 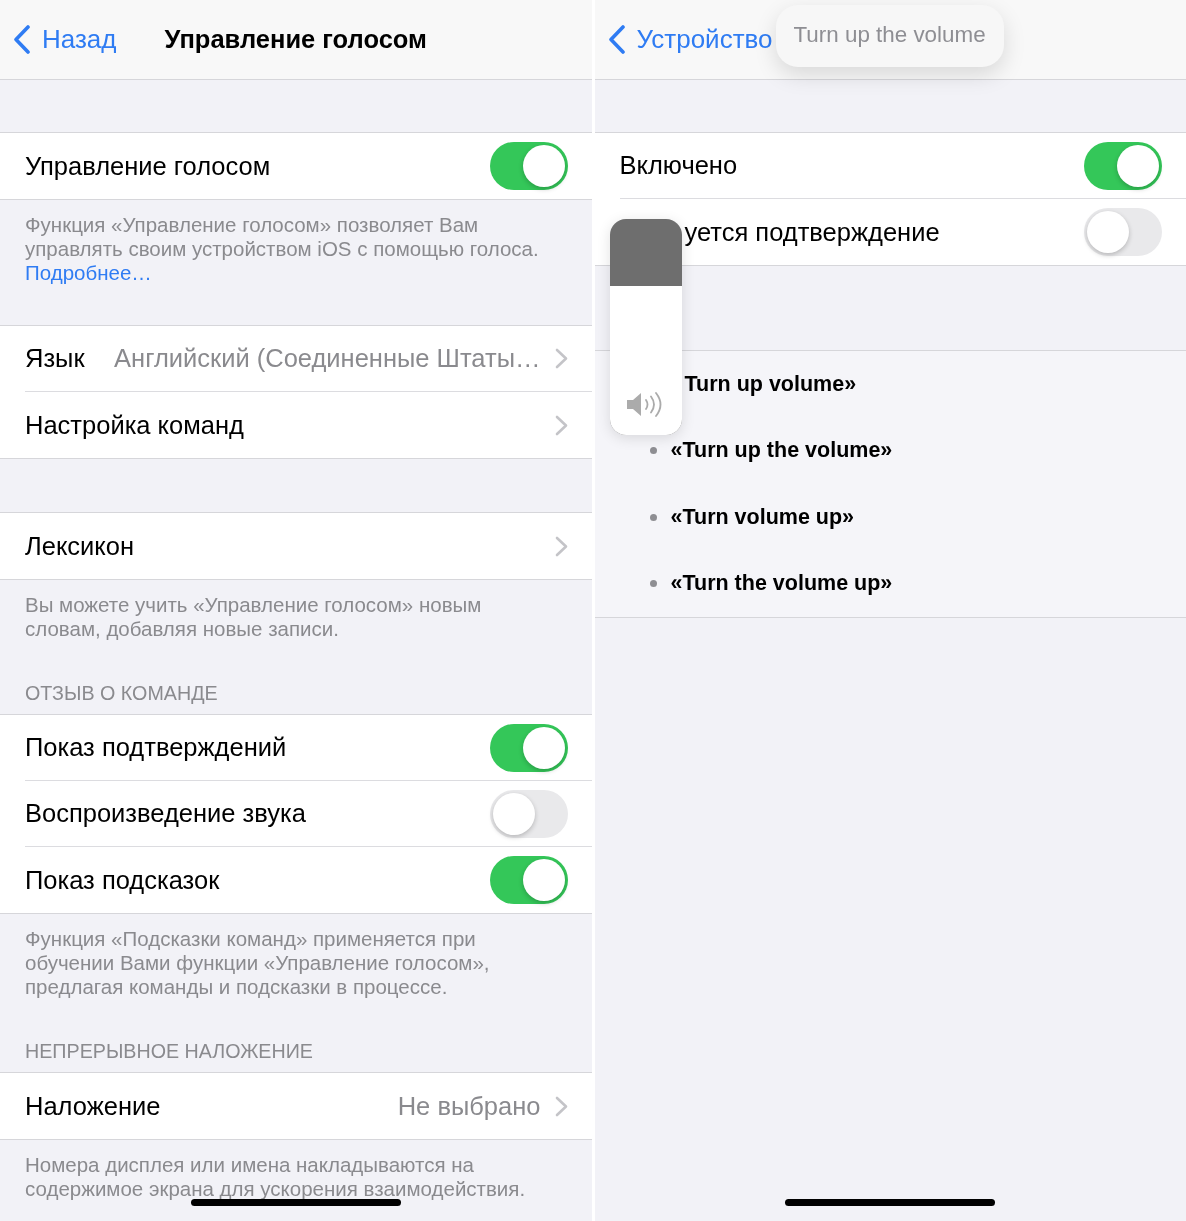 What do you see at coordinates (55, 358) in the screenshot?
I see `setting-label: Язык` at bounding box center [55, 358].